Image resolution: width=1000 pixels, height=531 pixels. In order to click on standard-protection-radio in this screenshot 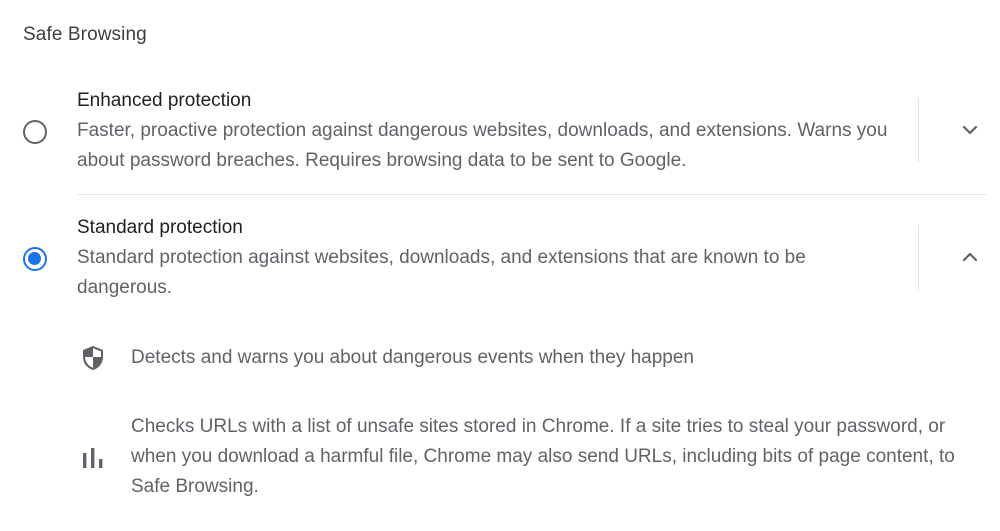, I will do `click(35, 259)`.